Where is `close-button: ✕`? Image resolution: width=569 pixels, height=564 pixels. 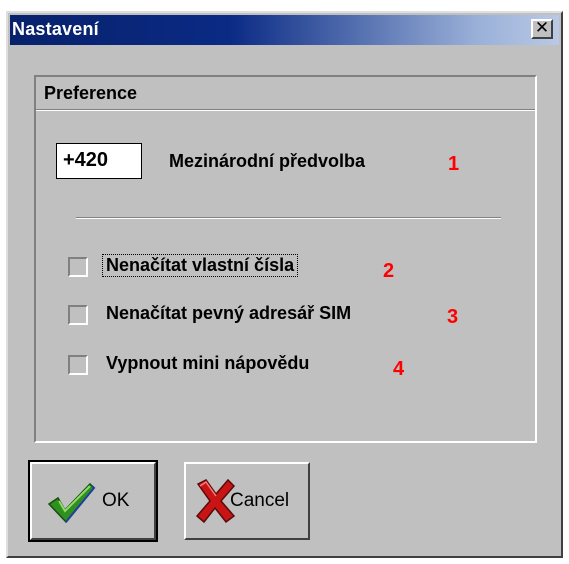 close-button: ✕ is located at coordinates (542, 29).